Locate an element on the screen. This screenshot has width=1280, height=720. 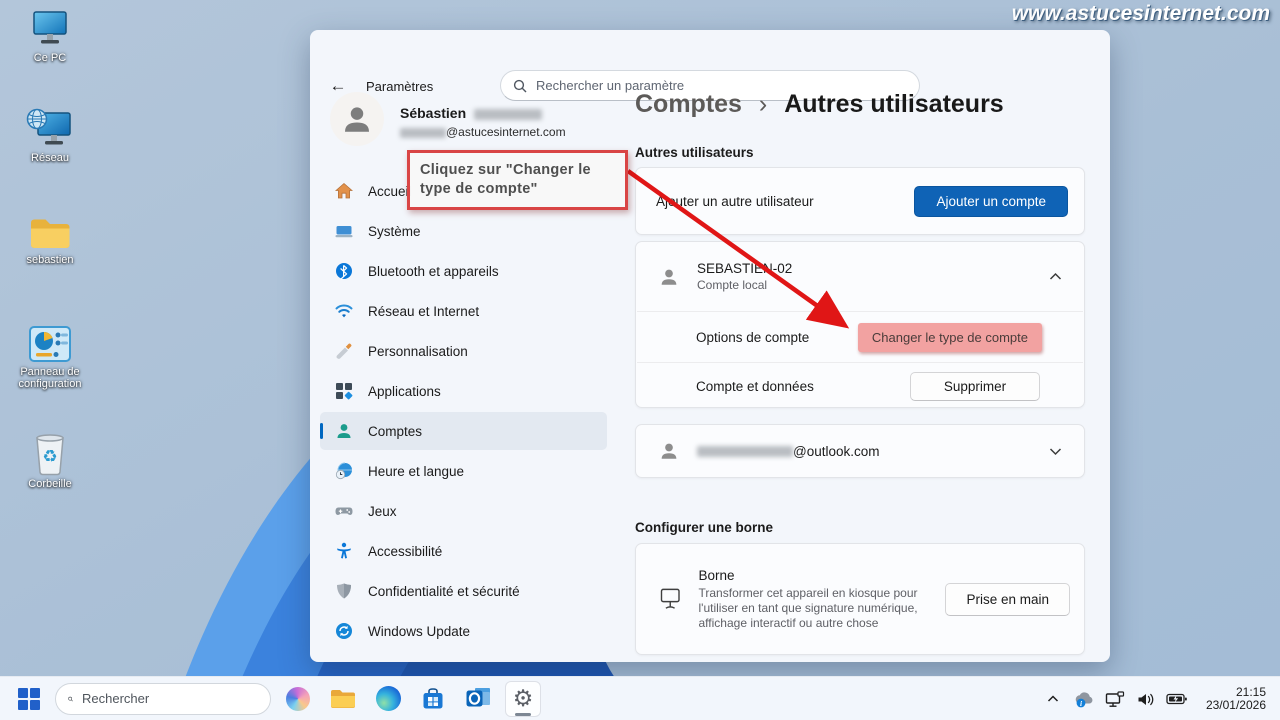
annotation-callout-text: Cliquez sur "Changer le type de compte" is located at coordinates (505, 179).